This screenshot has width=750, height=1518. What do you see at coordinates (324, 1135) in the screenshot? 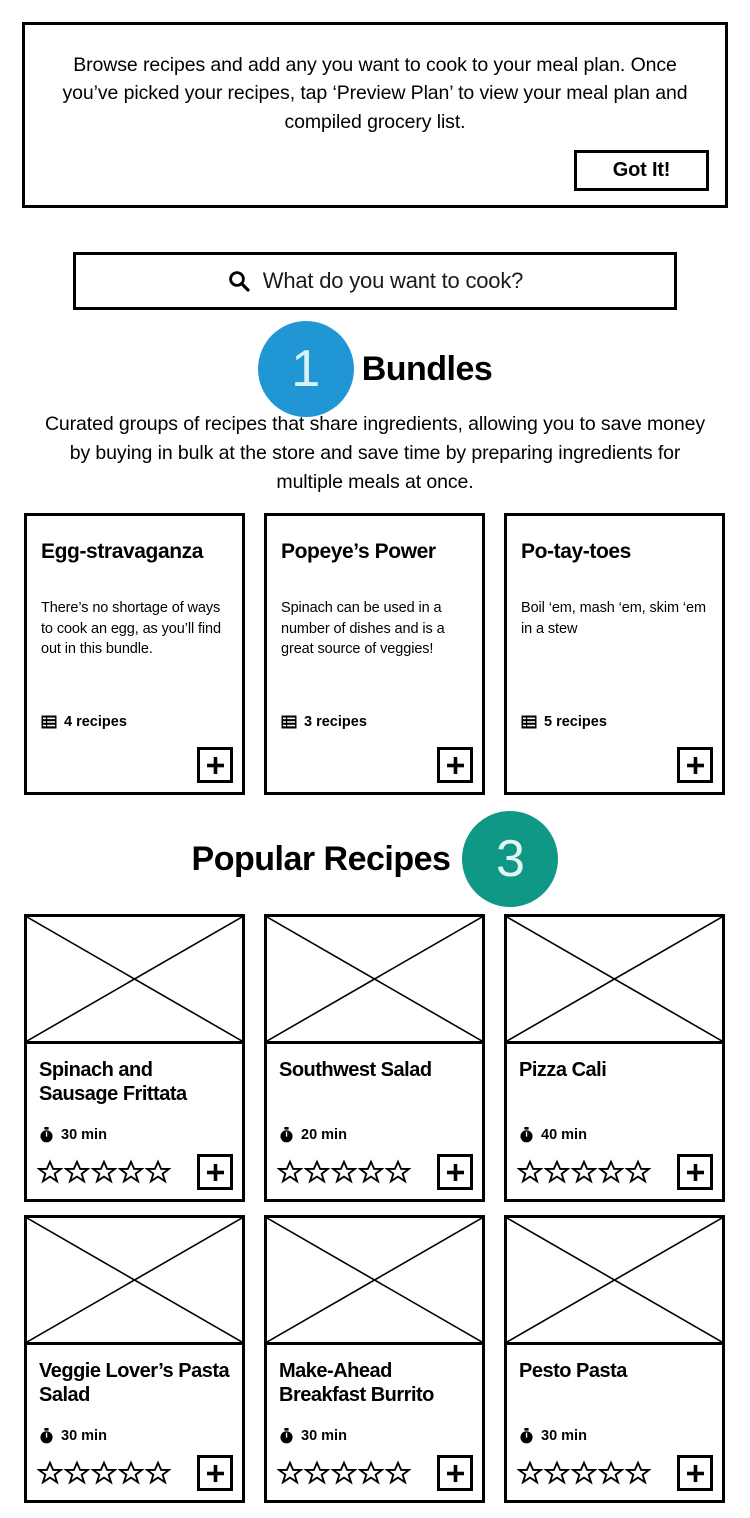
I see `recipe-cook-time-label: 20 min` at bounding box center [324, 1135].